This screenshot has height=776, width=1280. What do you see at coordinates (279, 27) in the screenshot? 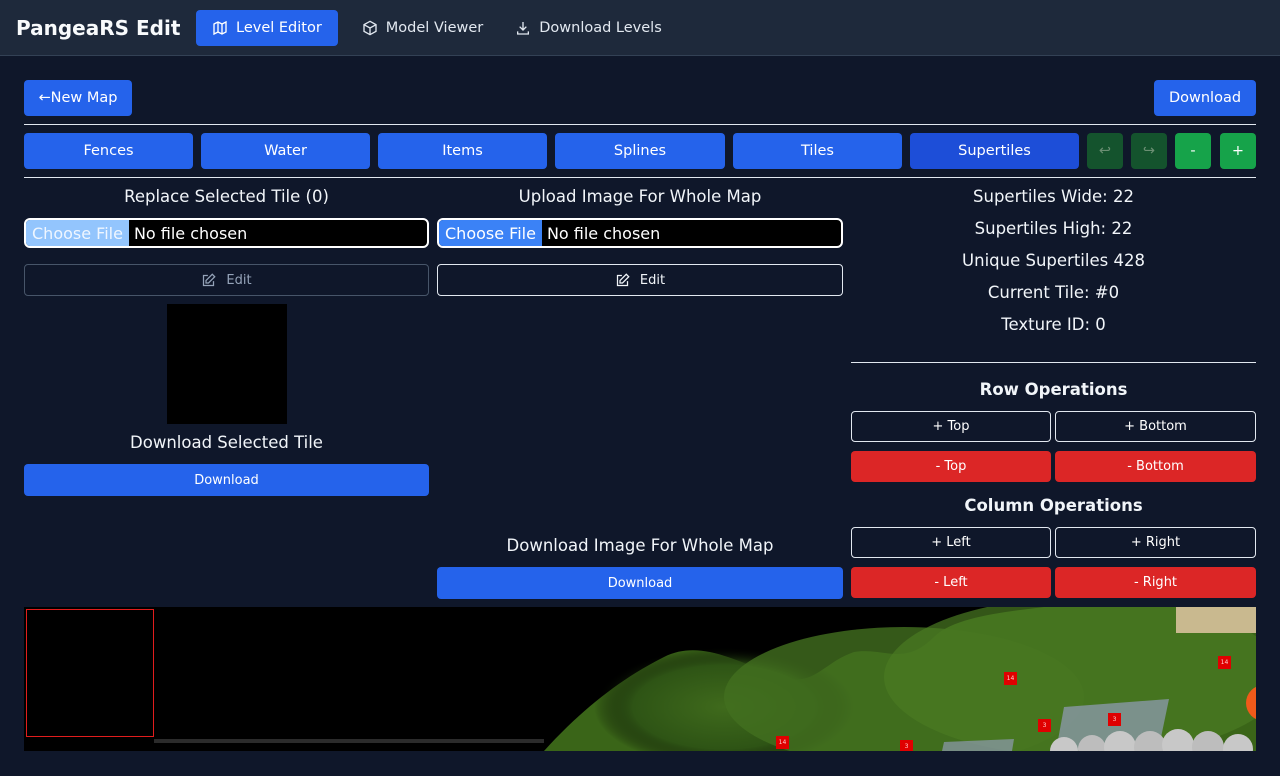
I see `nav-label: Level Editor` at bounding box center [279, 27].